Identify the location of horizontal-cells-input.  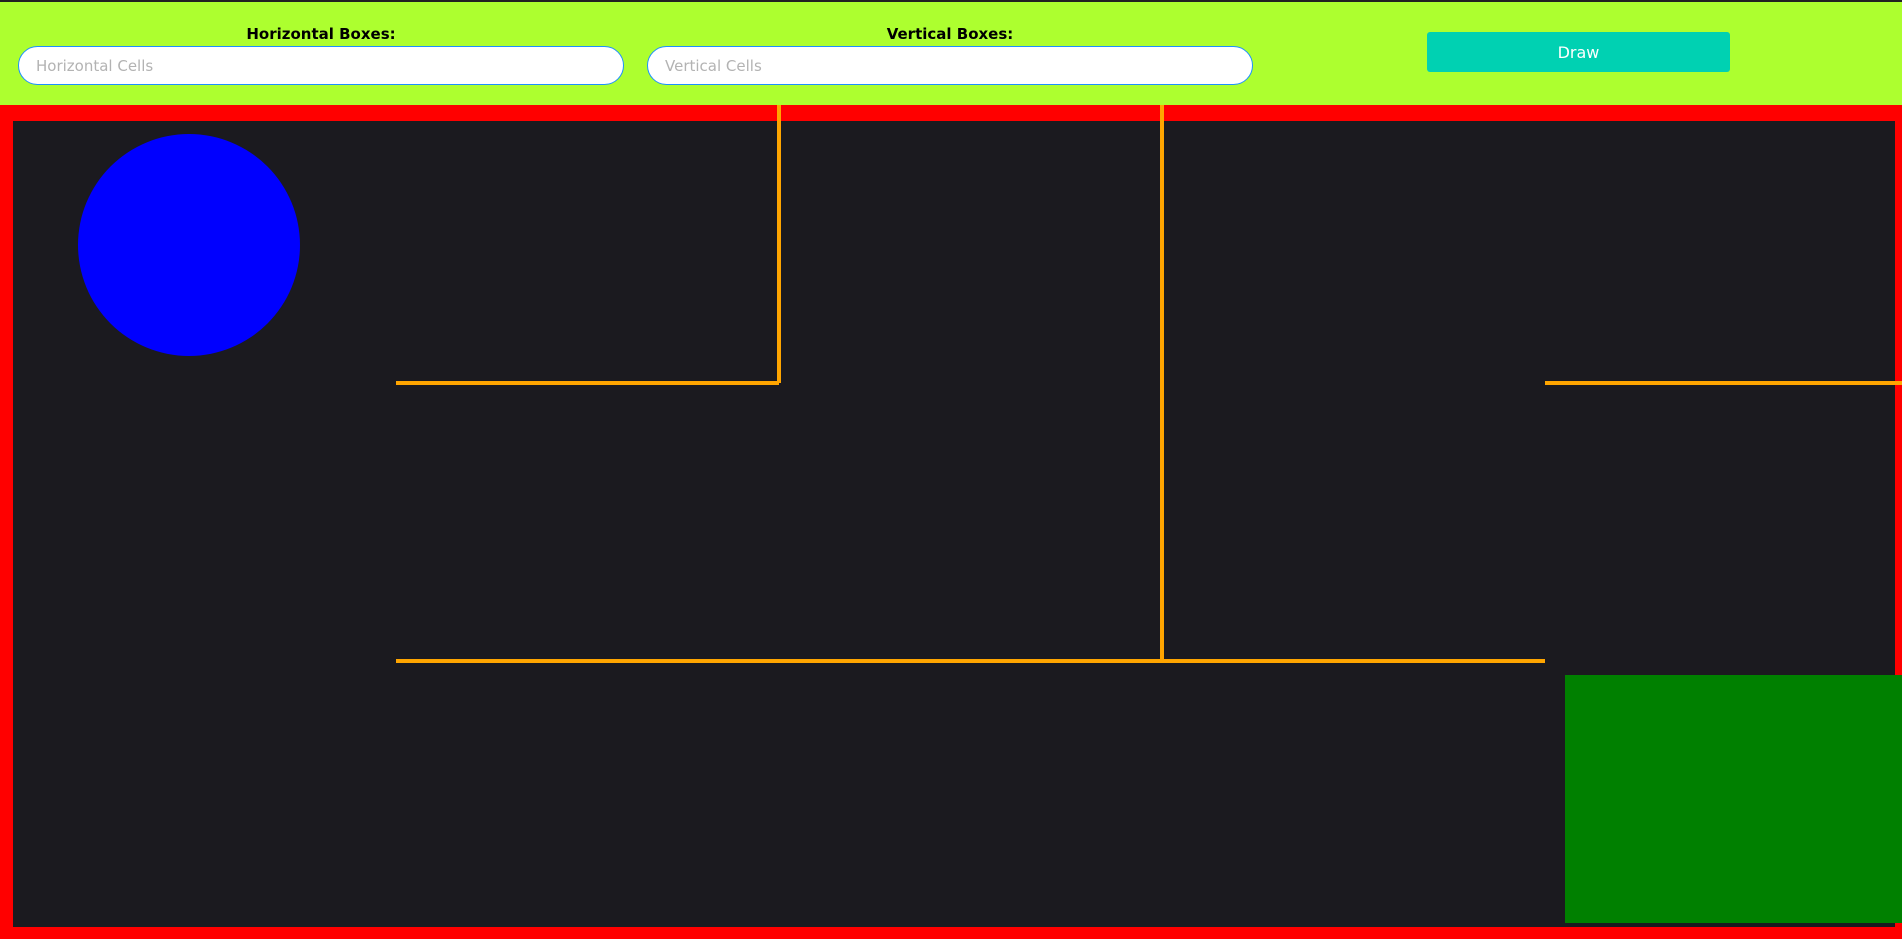
(321, 65).